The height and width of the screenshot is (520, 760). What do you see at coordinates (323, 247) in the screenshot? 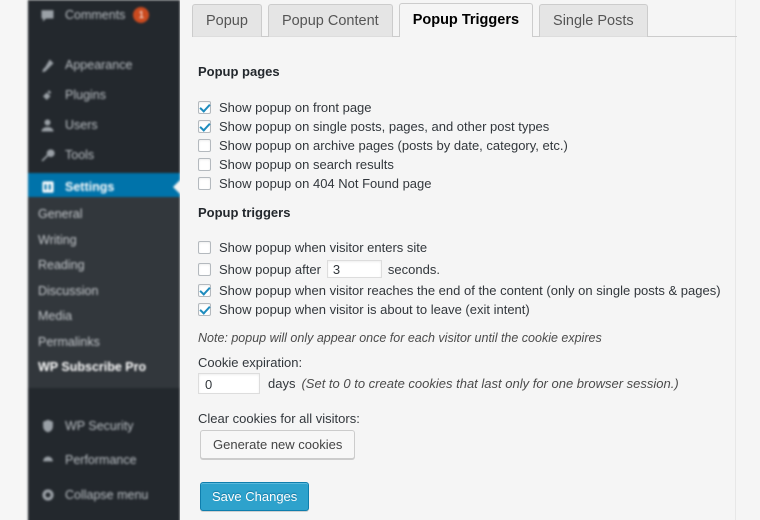
I see `checkbox-label: Show popup when visitor enters site` at bounding box center [323, 247].